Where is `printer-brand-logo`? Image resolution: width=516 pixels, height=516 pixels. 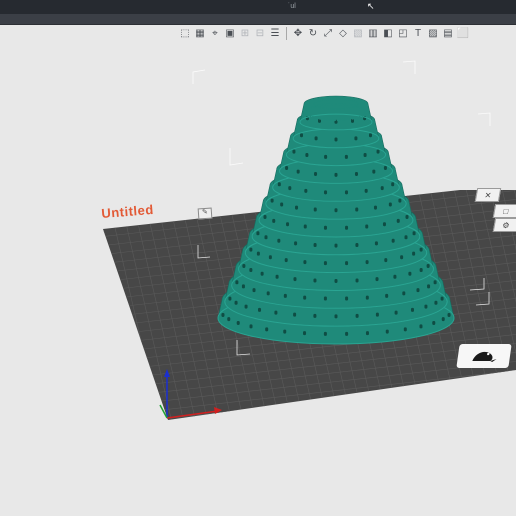 printer-brand-logo is located at coordinates (484, 356).